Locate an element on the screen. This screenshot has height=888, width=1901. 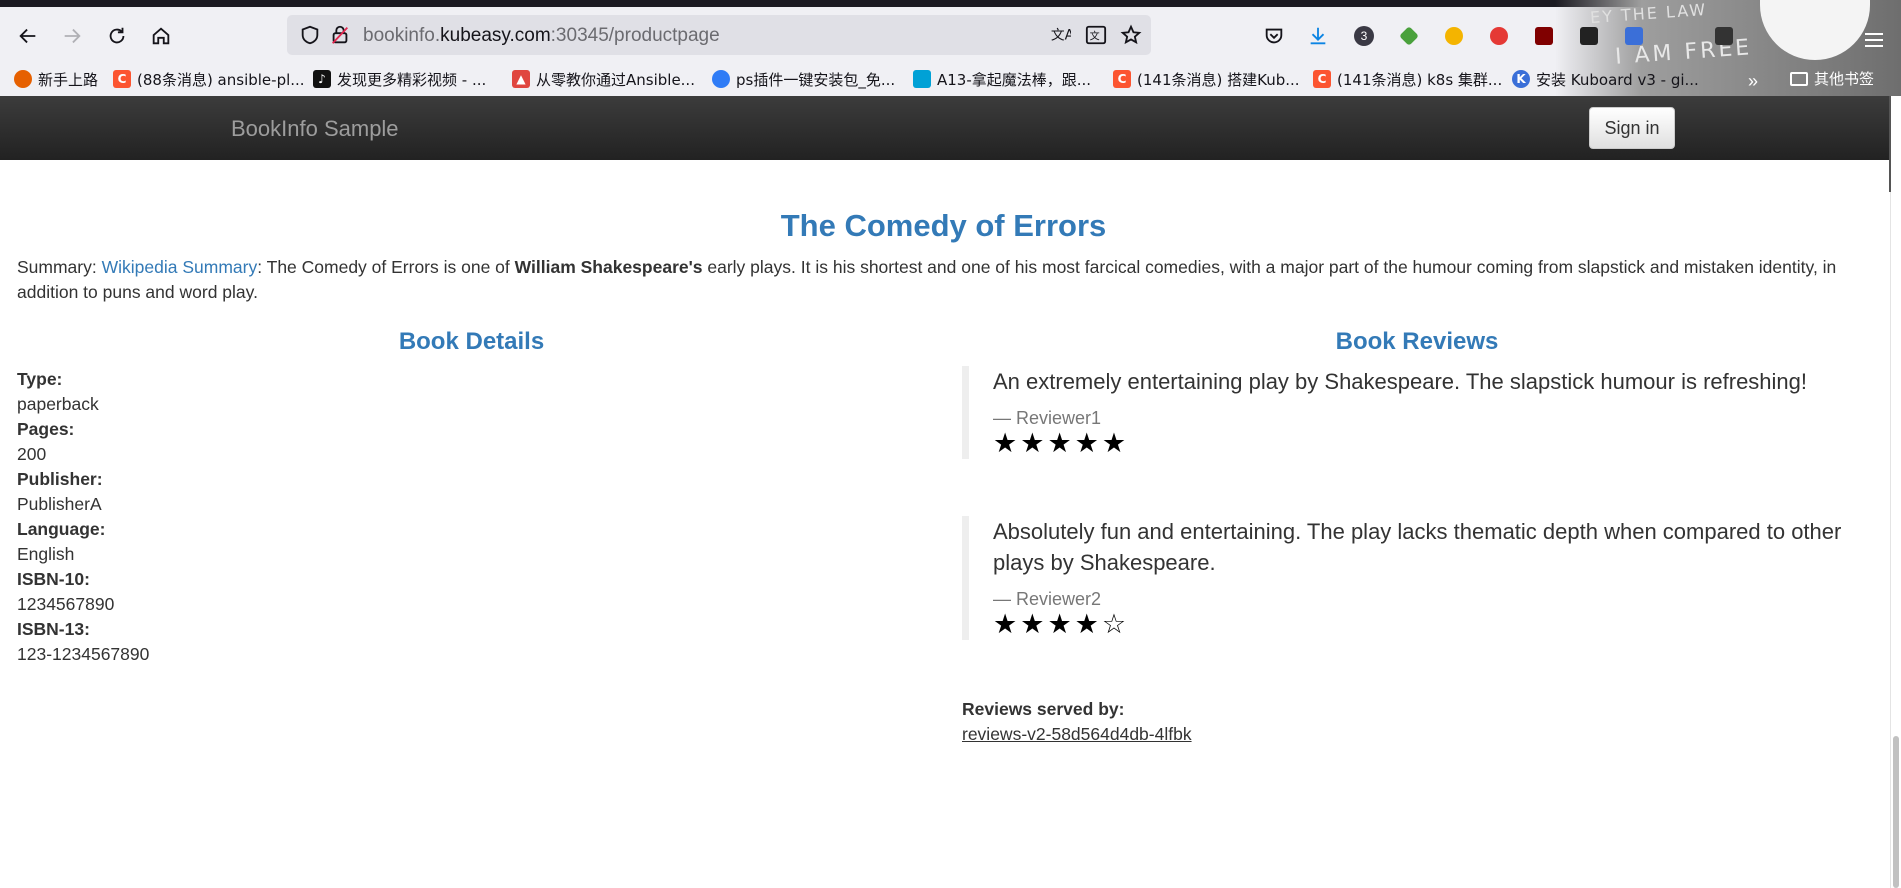
rating-stars: ★★★★★ is located at coordinates (1432, 444).